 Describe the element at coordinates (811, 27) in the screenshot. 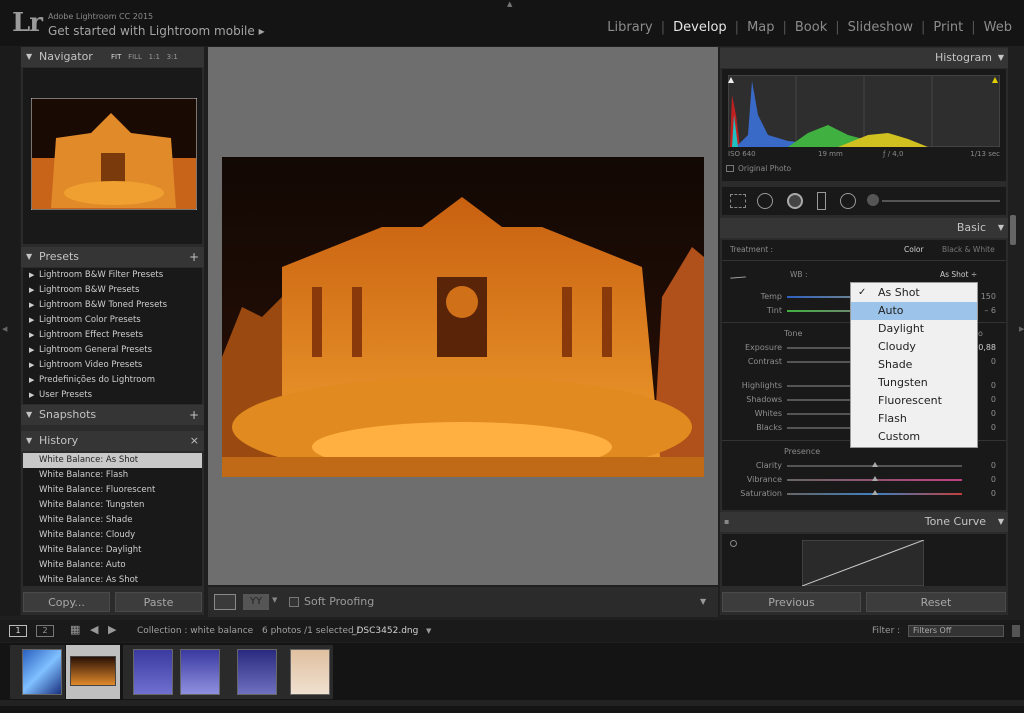

I see `module-book: Book` at that location.